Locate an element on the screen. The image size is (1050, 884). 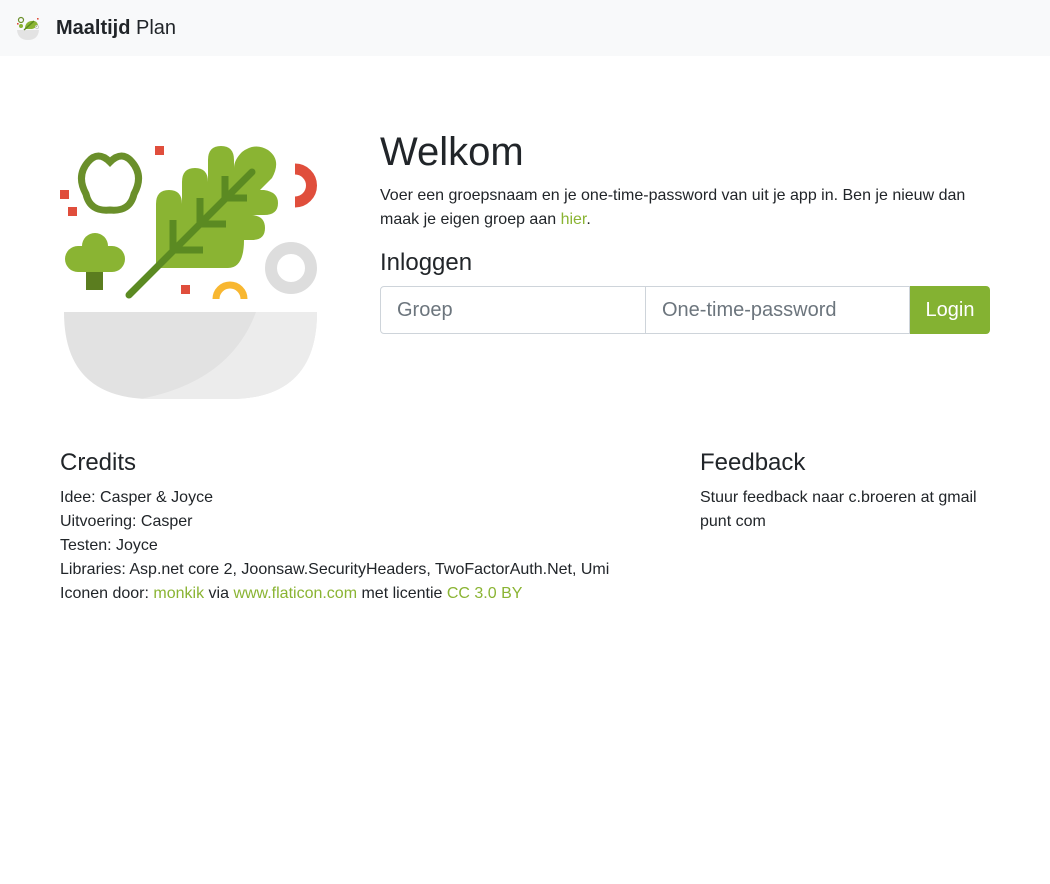
brand-link: Maaltijd Plan is located at coordinates (96, 28).